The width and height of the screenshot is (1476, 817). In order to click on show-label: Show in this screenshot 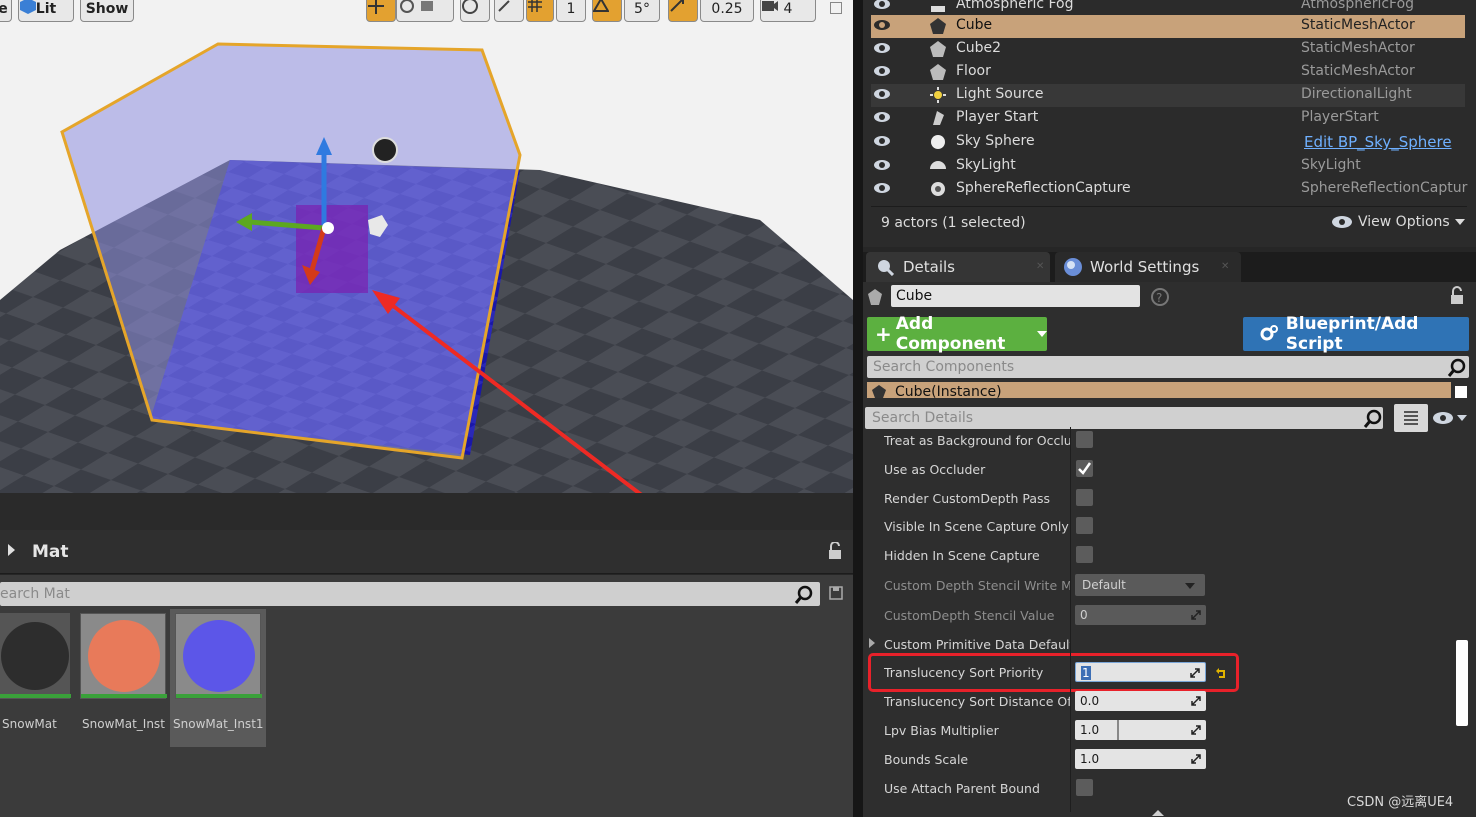, I will do `click(107, 9)`.